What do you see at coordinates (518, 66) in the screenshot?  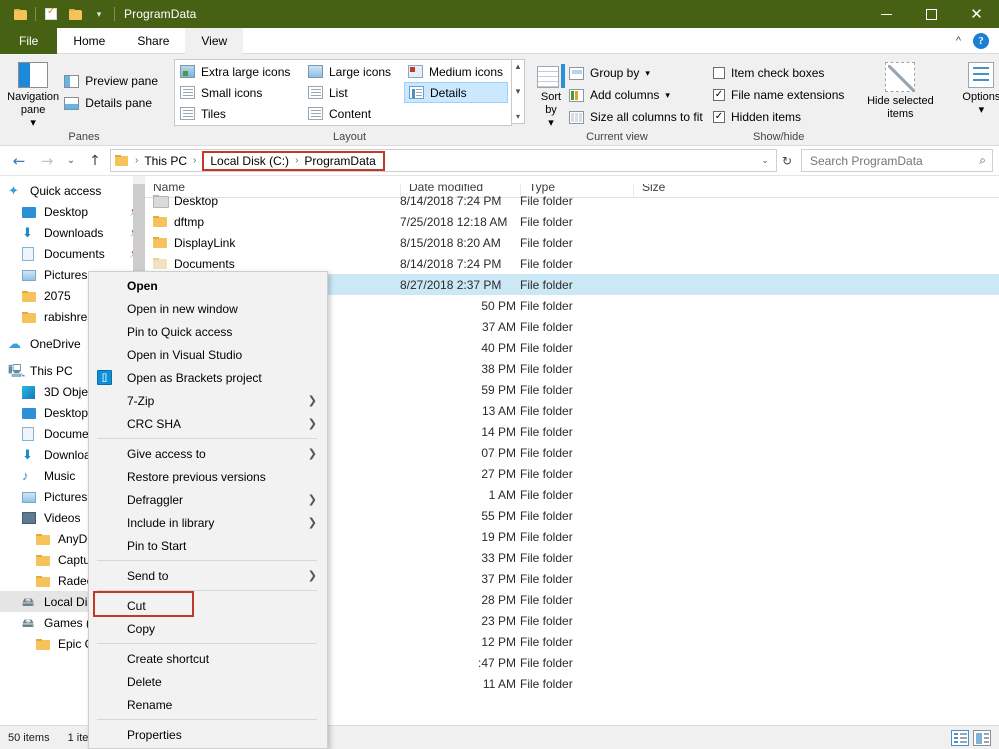 I see `layout-scroll-up-icon: ▲` at bounding box center [518, 66].